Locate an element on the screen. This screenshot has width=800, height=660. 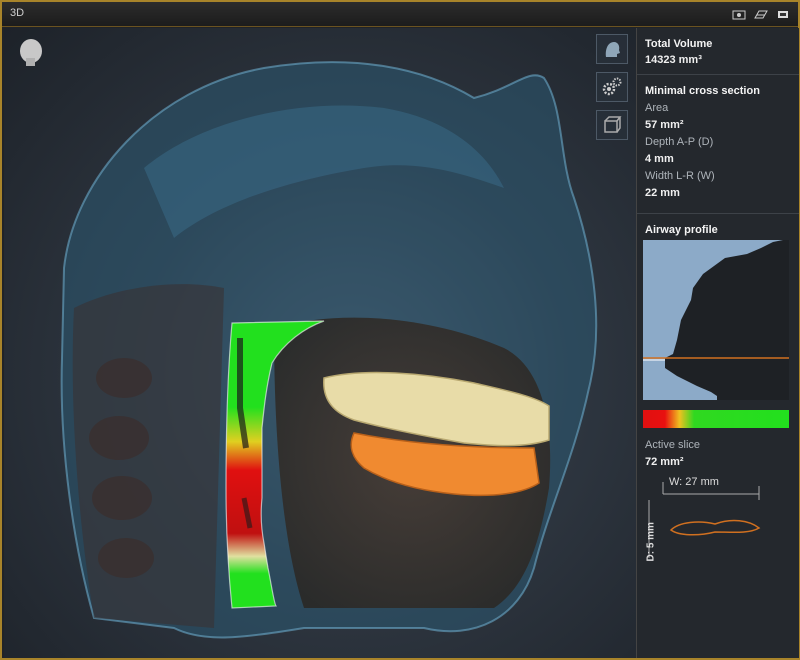
airway-profile-chart is located at coordinates (716, 320).